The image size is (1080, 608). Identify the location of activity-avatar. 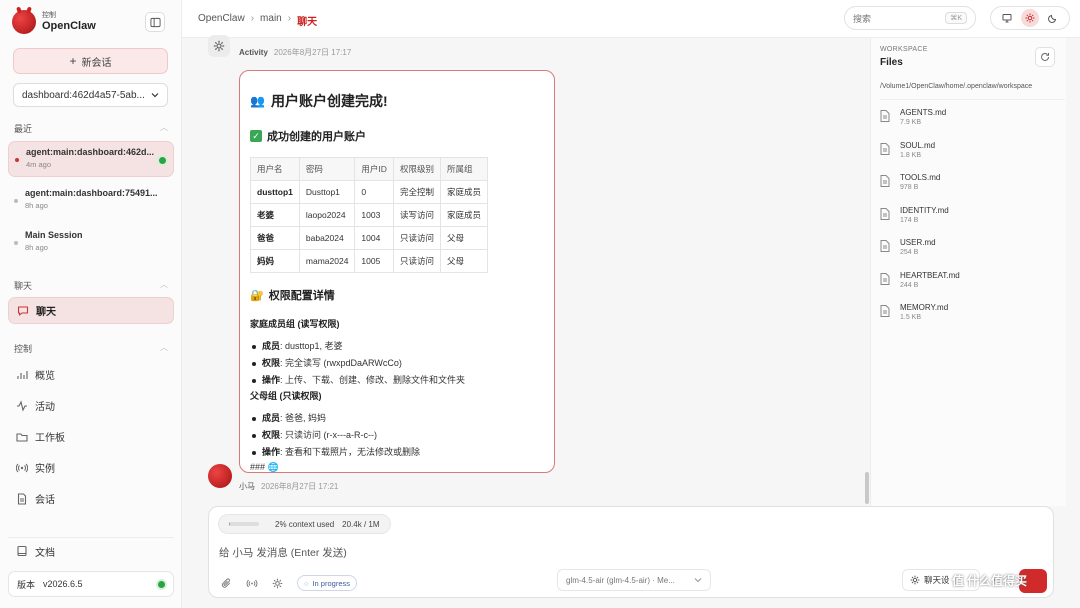
(219, 46).